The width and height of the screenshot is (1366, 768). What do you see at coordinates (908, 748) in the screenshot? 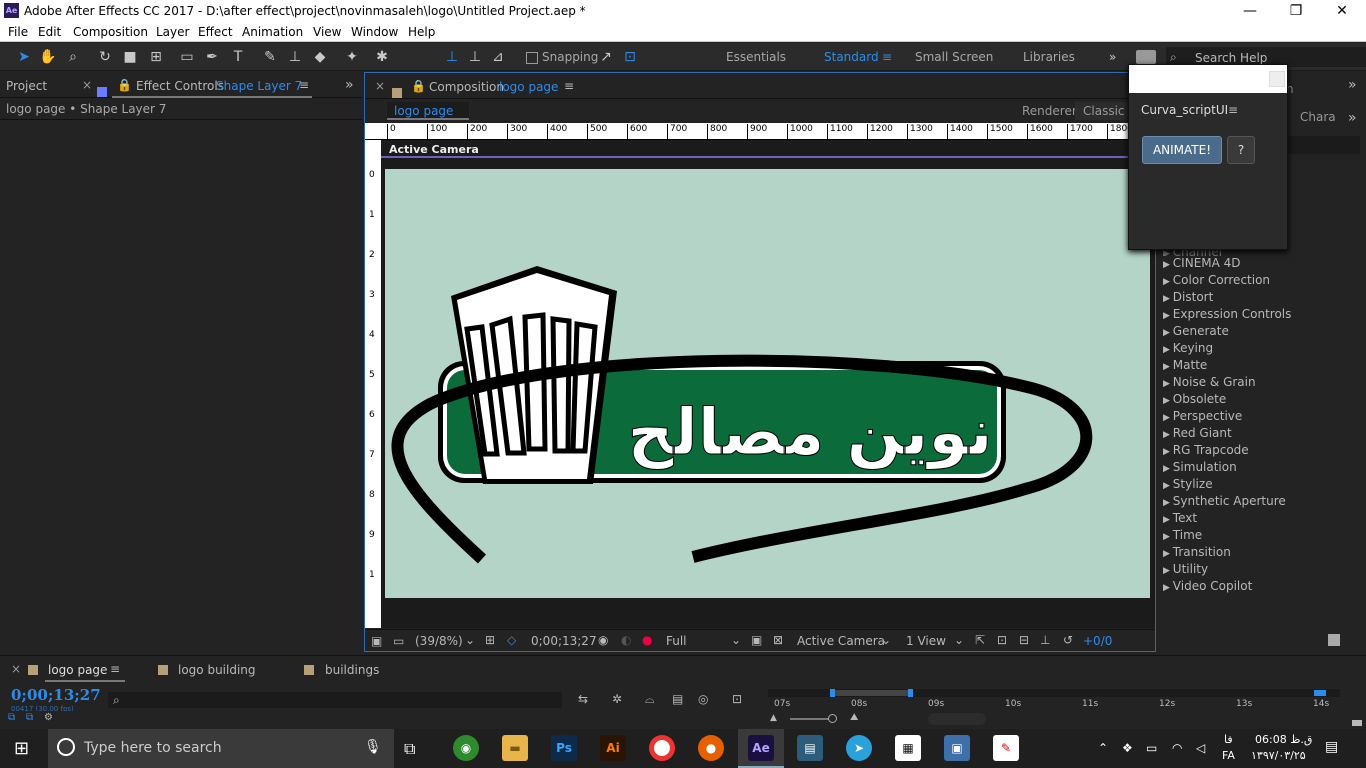
I see `calculator-icon: ▦` at bounding box center [908, 748].